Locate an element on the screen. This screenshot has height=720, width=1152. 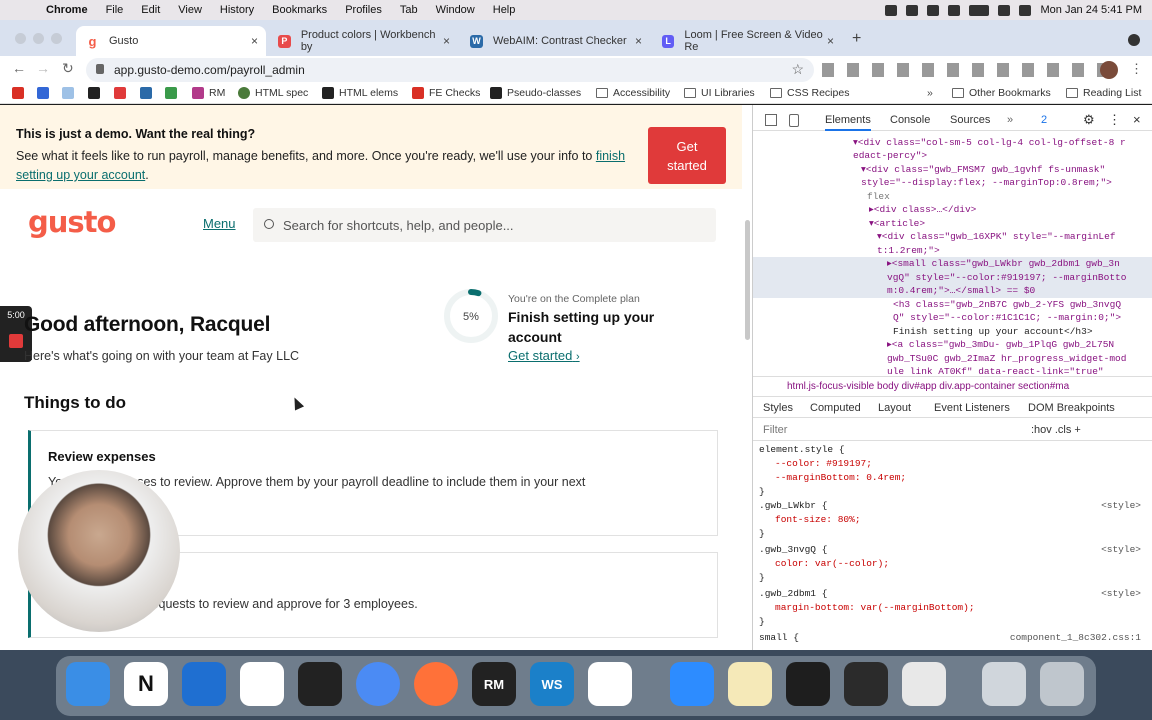
wifi-icon is located at coordinates (1004, 10).